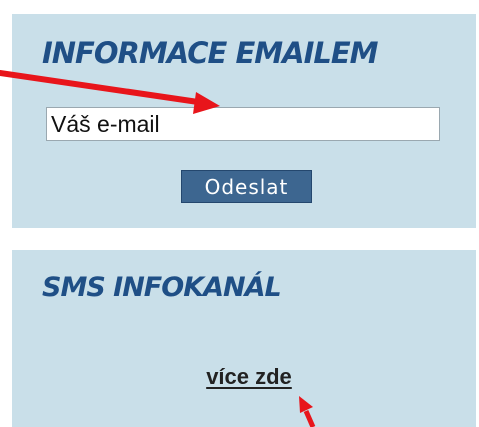 The width and height of the screenshot is (479, 427). Describe the element at coordinates (246, 186) in the screenshot. I see `submit-button: Odeslat` at that location.